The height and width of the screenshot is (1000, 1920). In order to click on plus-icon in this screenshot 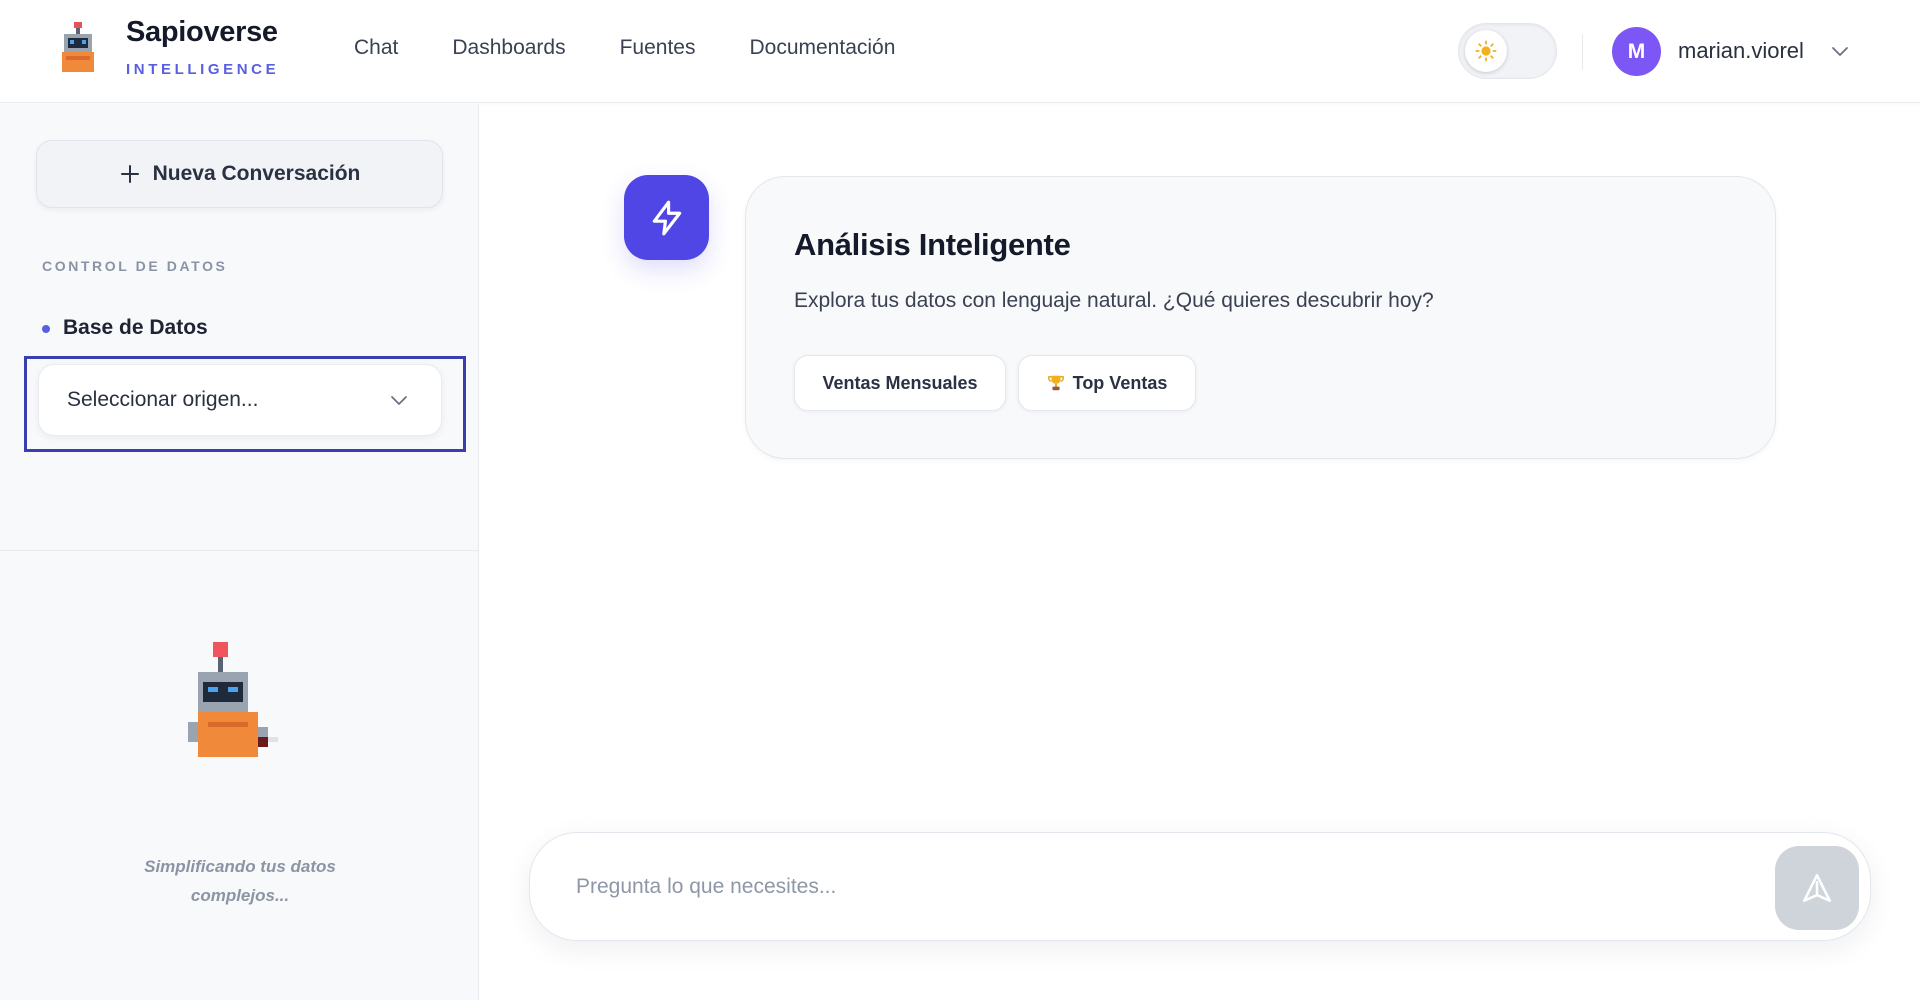, I will do `click(129, 174)`.